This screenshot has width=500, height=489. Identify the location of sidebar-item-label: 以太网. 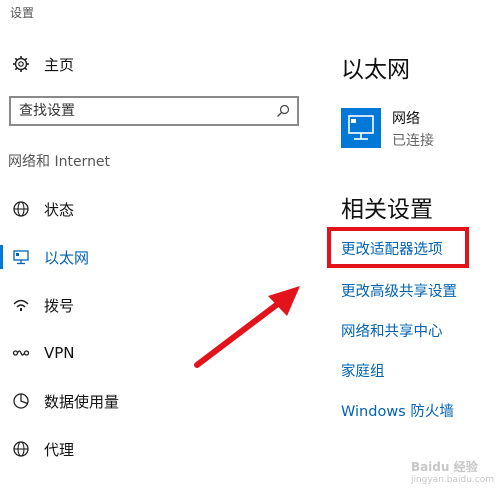
(67, 257).